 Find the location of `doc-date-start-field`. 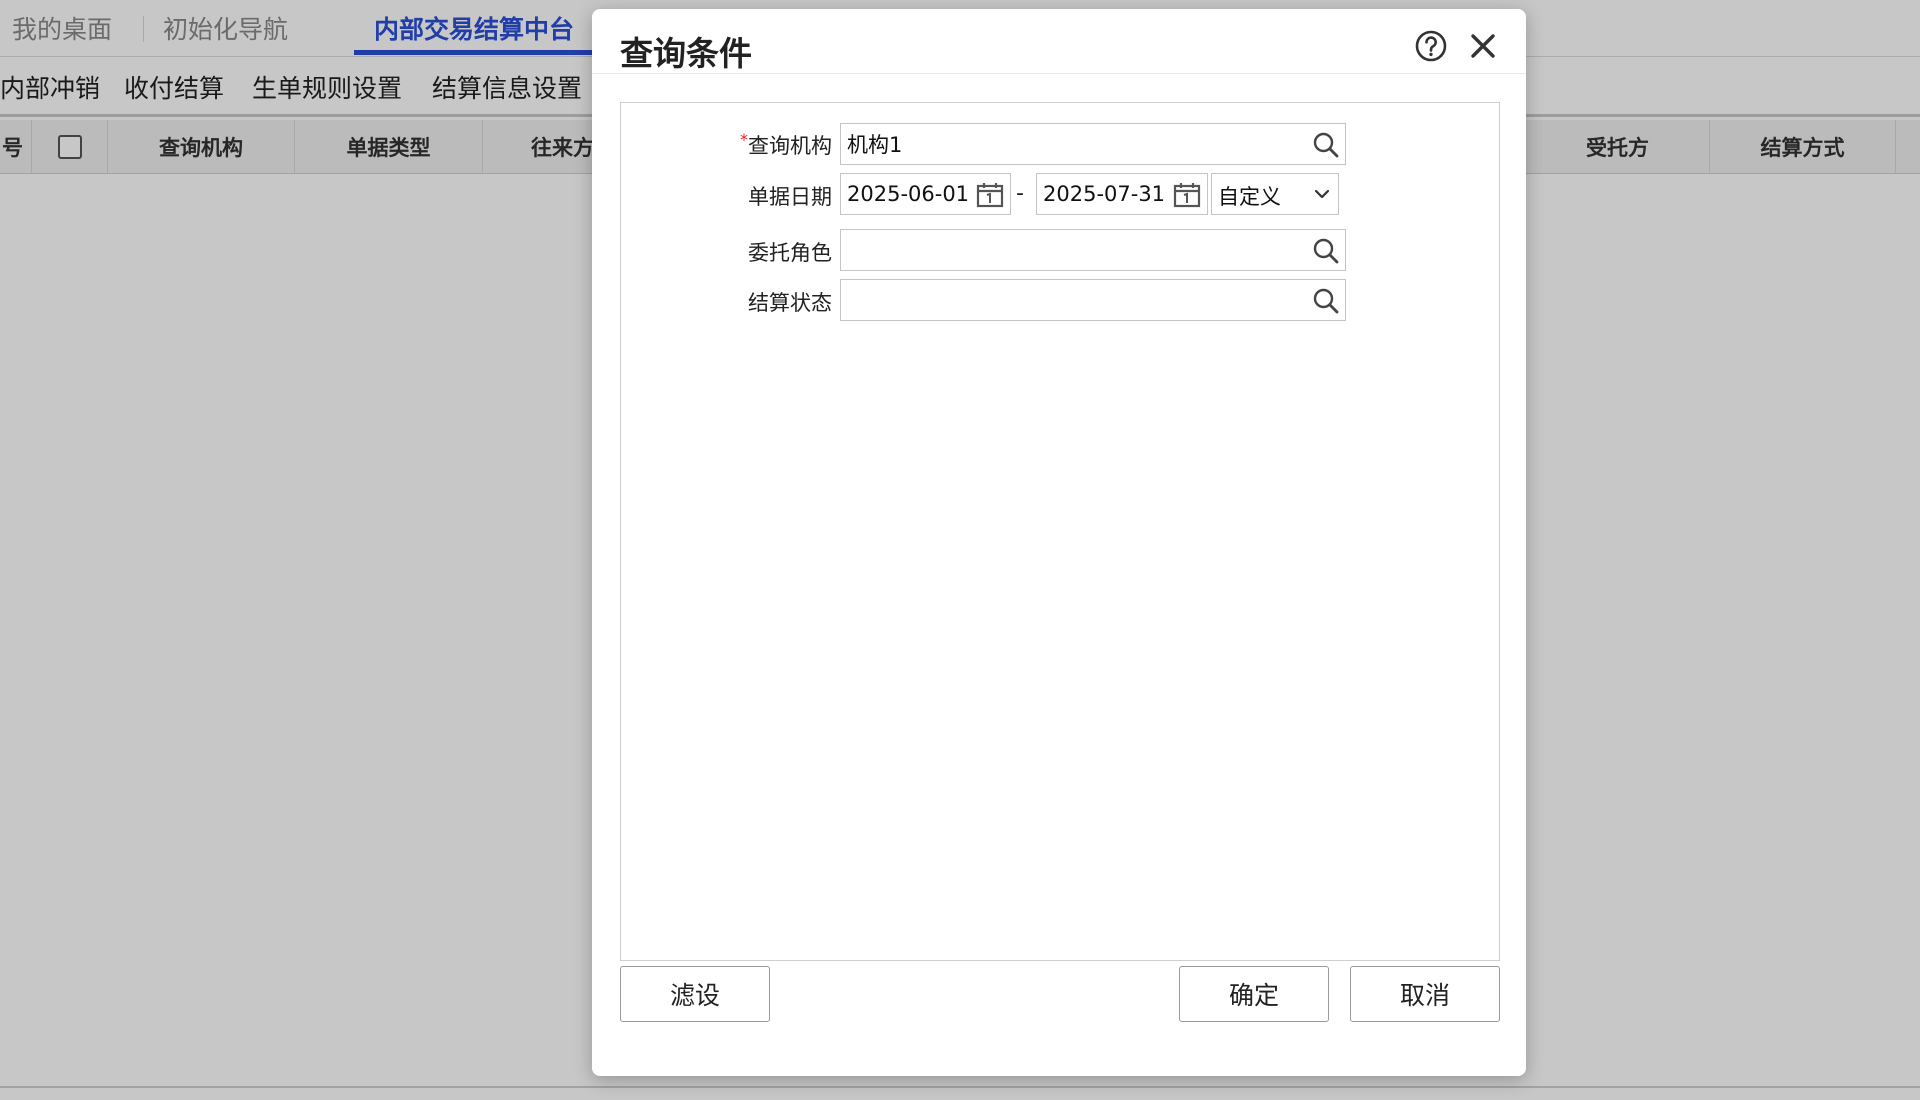

doc-date-start-field is located at coordinates (925, 194).